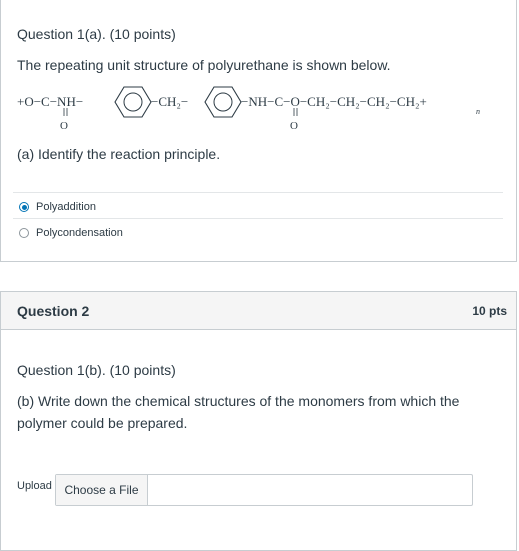 The image size is (519, 551). What do you see at coordinates (24, 233) in the screenshot?
I see `radio-unchecked-icon` at bounding box center [24, 233].